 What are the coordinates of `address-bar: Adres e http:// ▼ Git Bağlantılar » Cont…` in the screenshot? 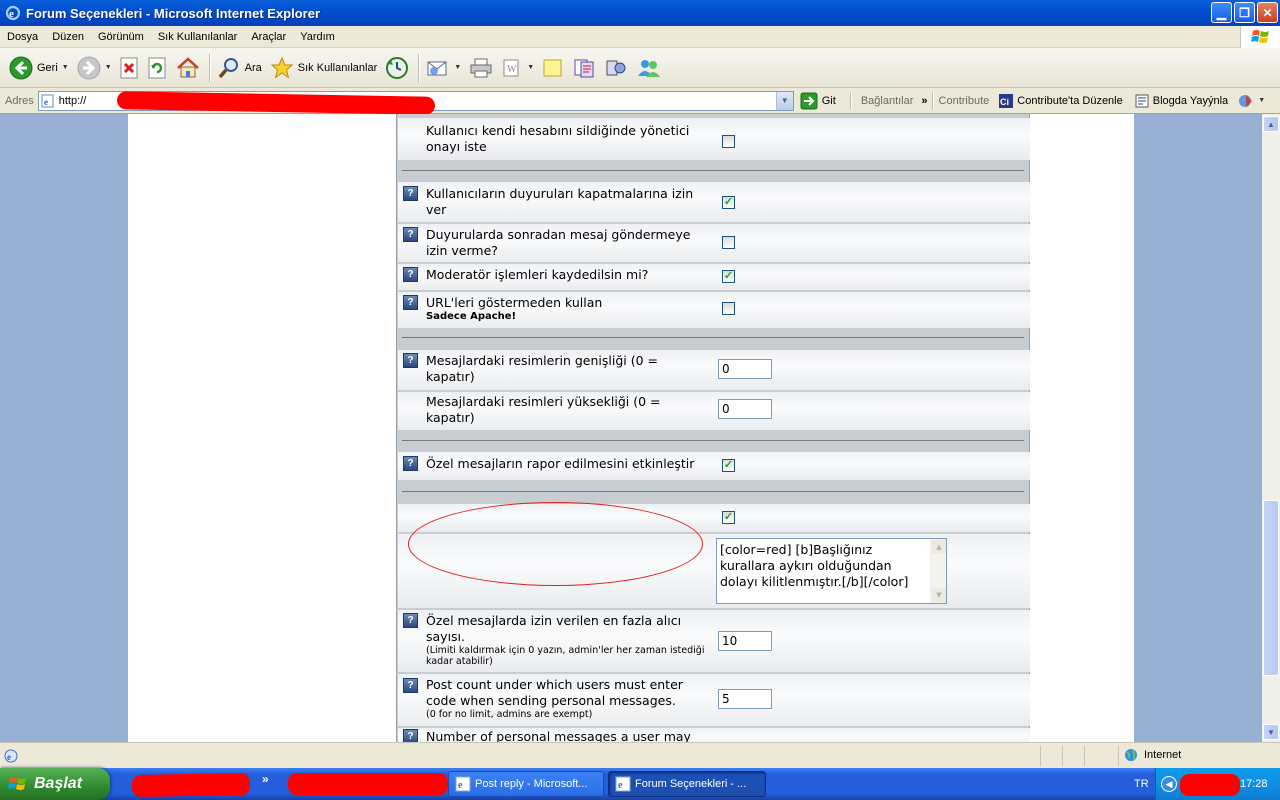 It's located at (640, 101).